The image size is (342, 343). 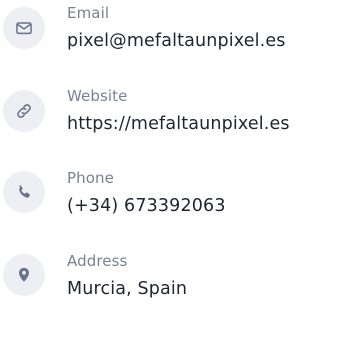 What do you see at coordinates (24, 111) in the screenshot?
I see `link-icon` at bounding box center [24, 111].